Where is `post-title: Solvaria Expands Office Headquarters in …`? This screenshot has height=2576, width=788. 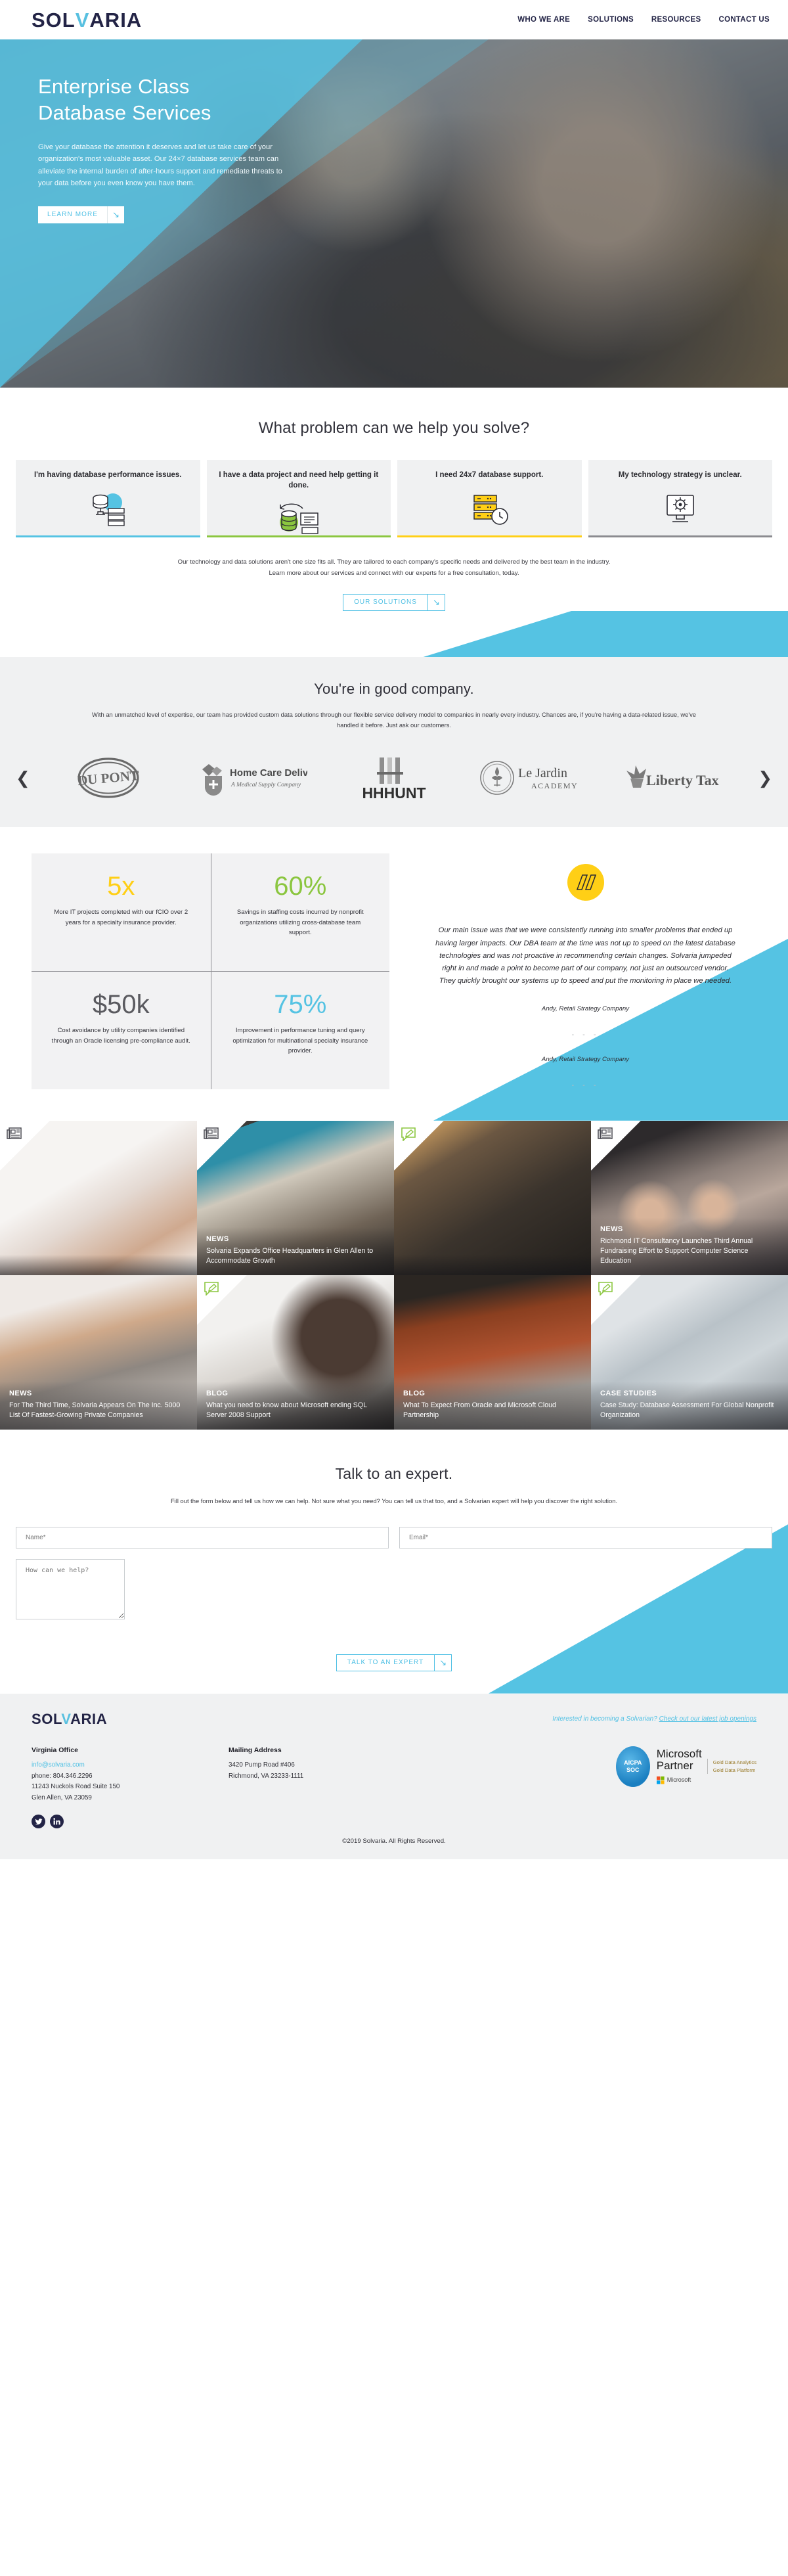 post-title: Solvaria Expands Office Headquarters in … is located at coordinates (290, 1255).